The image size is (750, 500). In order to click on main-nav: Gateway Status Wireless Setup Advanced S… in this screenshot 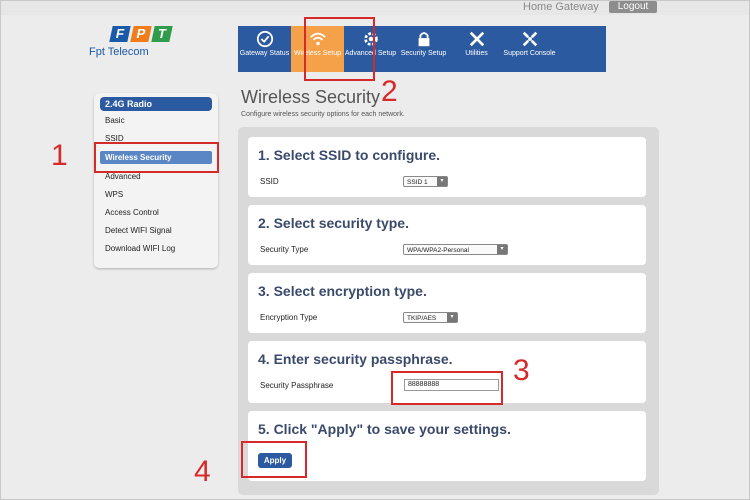, I will do `click(422, 49)`.